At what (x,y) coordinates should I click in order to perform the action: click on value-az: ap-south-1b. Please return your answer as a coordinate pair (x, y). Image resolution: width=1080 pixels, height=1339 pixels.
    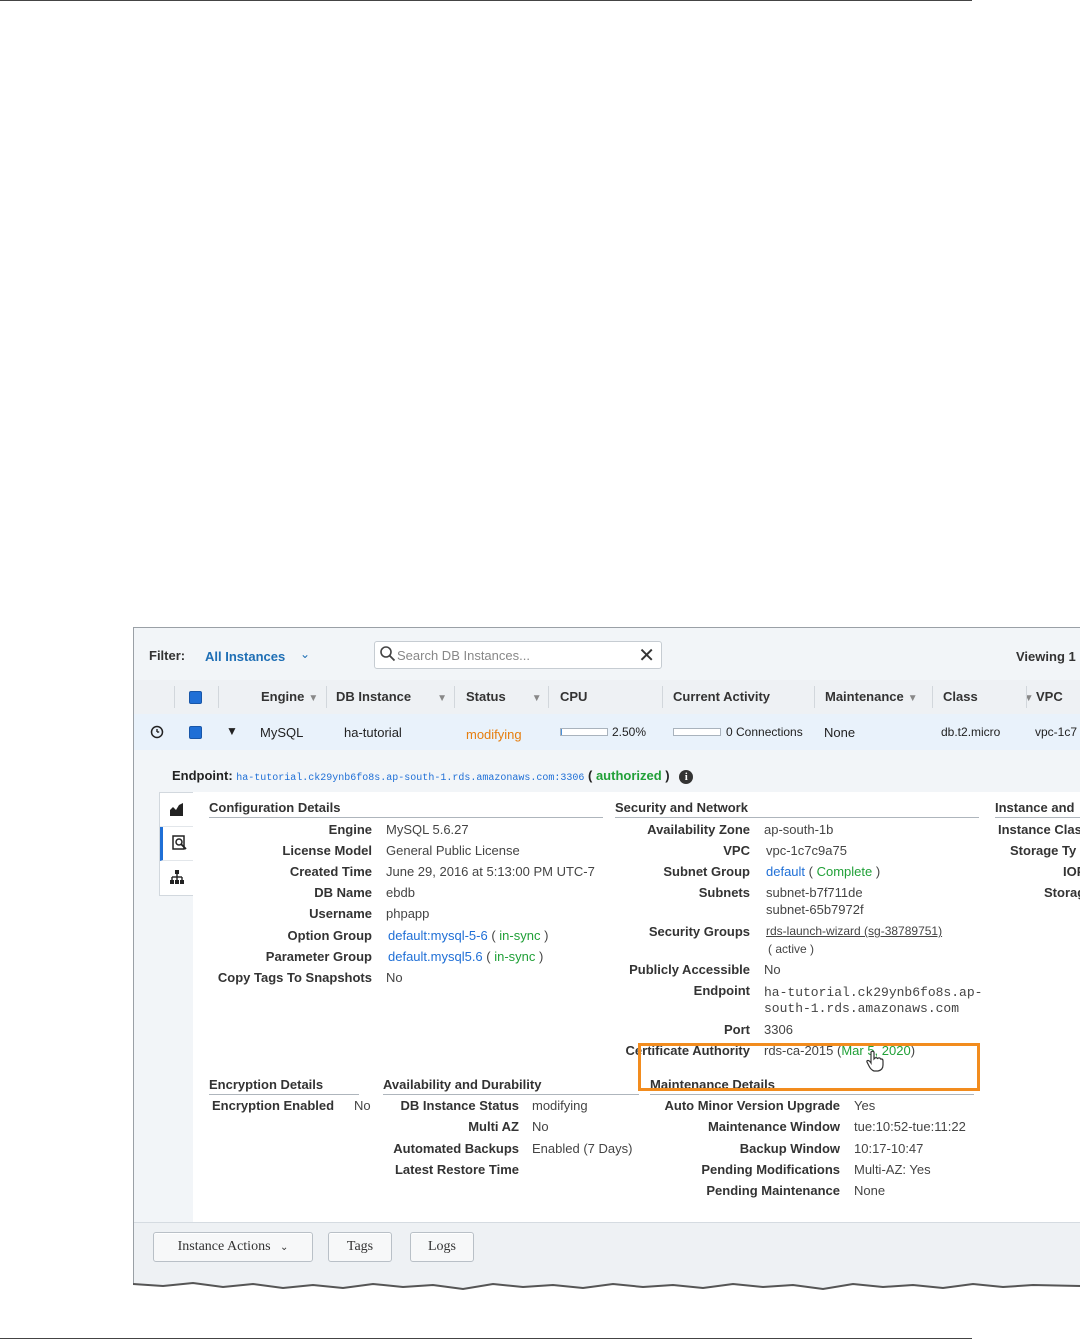
    Looking at the image, I should click on (799, 829).